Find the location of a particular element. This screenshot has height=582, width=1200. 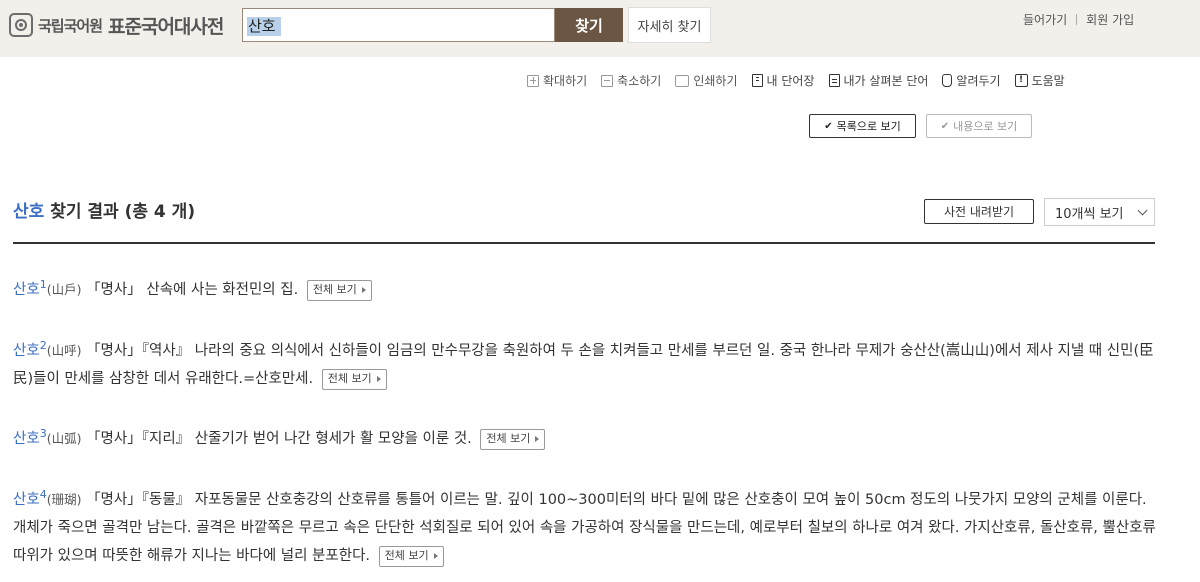

printer-icon is located at coordinates (682, 80).